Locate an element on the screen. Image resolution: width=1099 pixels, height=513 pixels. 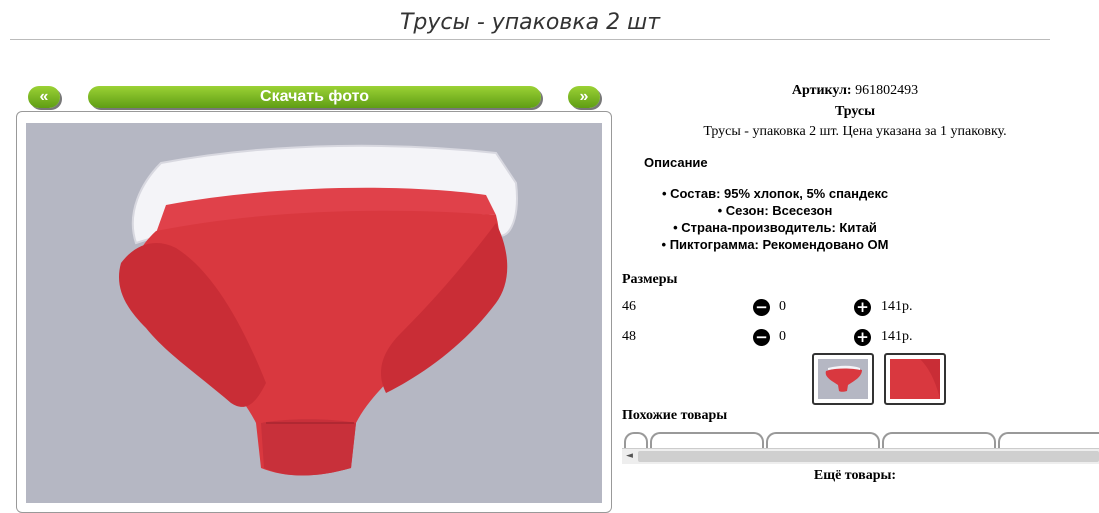
scroll-left-icon: ◄ is located at coordinates (629, 456).